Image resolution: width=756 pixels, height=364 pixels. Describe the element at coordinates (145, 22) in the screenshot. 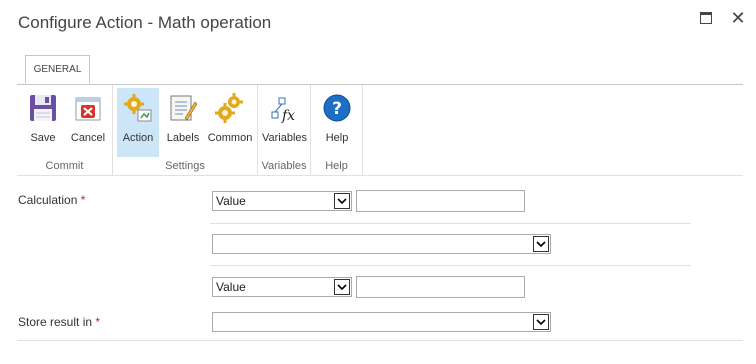

I see `dialog-title: Configure Action - Math operation` at that location.